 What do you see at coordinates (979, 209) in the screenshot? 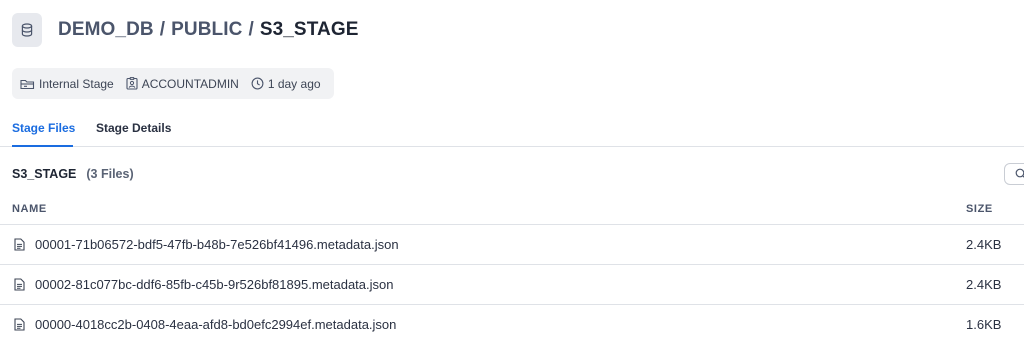
I see `column-header-size: SIZE` at bounding box center [979, 209].